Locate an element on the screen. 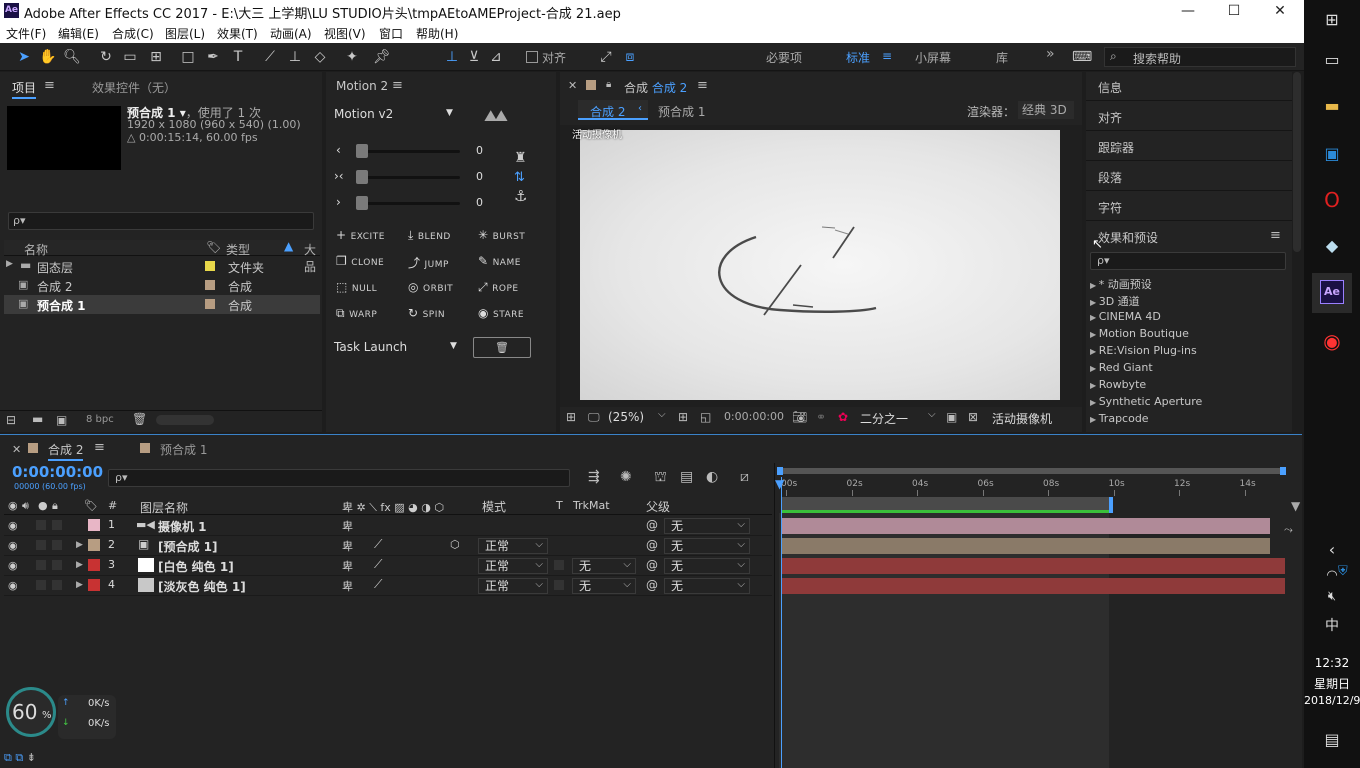 The width and height of the screenshot is (1360, 768). lock-switch-icon: 🔒︎ is located at coordinates (55, 506).